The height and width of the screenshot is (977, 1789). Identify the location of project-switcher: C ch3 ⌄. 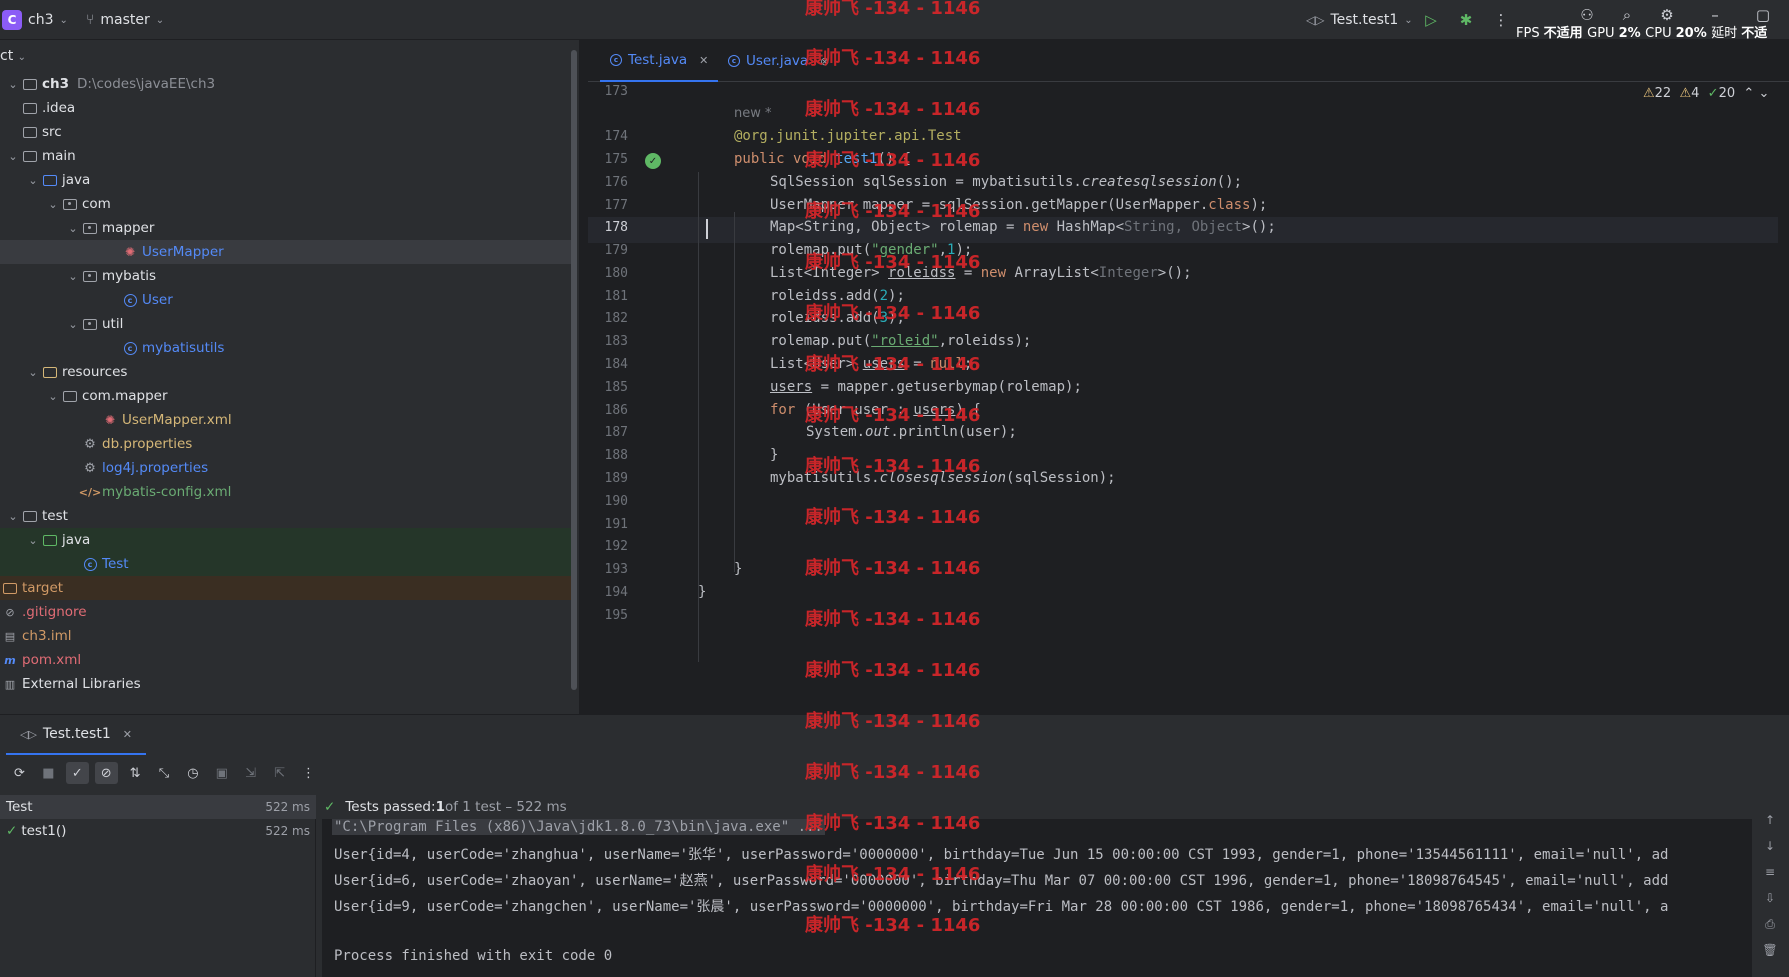
(35, 20).